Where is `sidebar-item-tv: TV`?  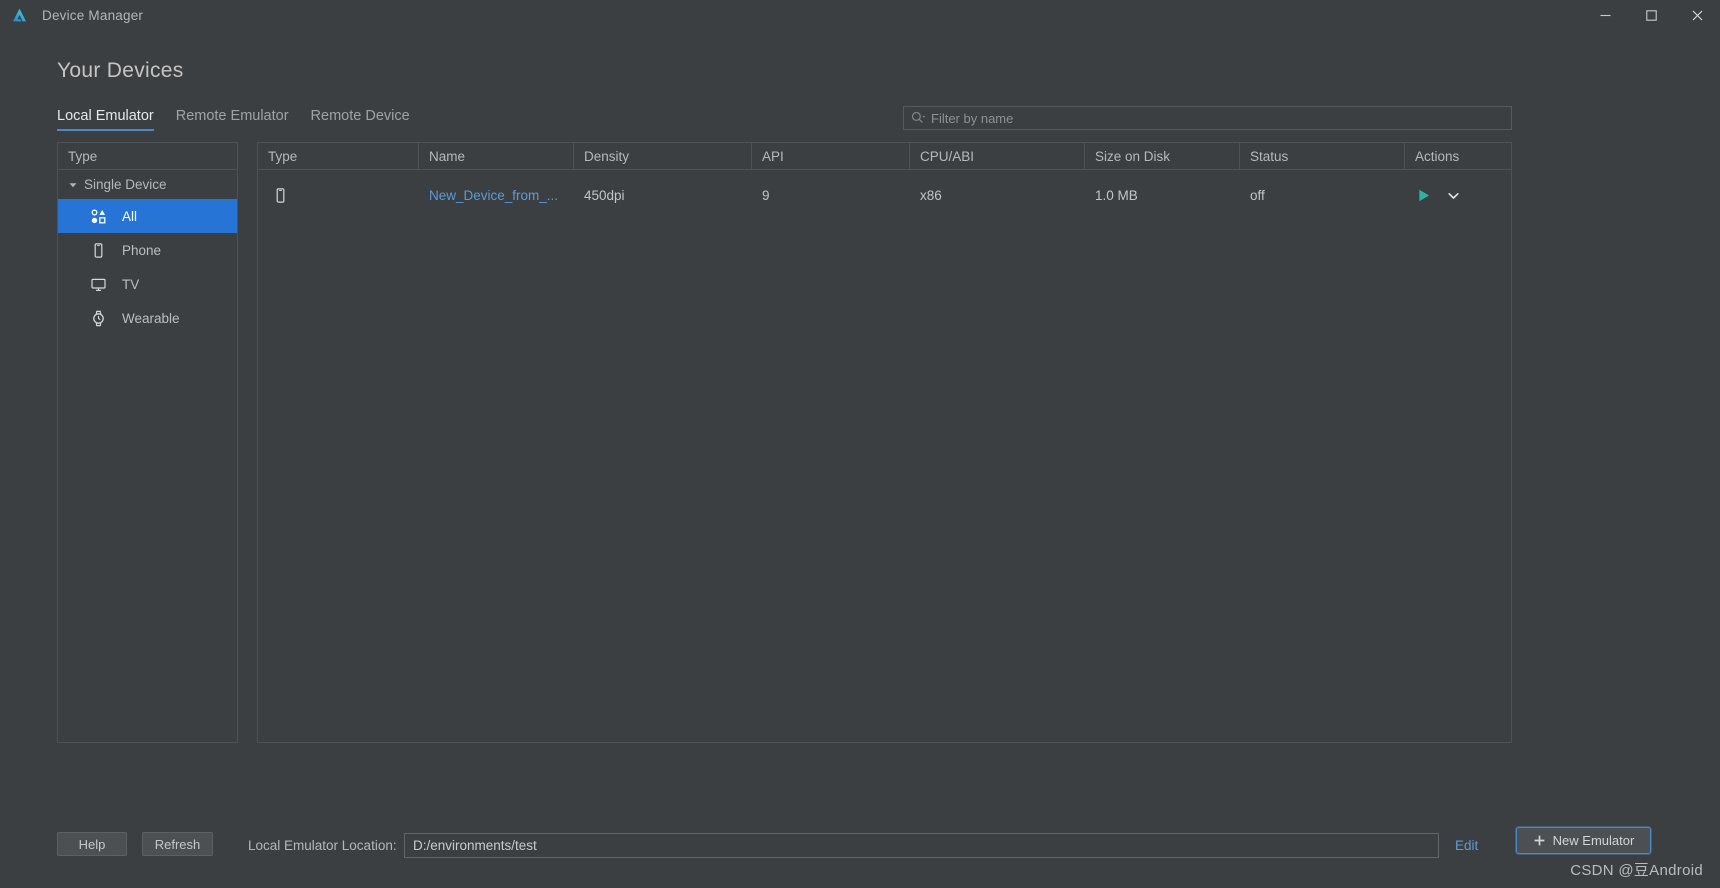
sidebar-item-tv: TV is located at coordinates (147, 284).